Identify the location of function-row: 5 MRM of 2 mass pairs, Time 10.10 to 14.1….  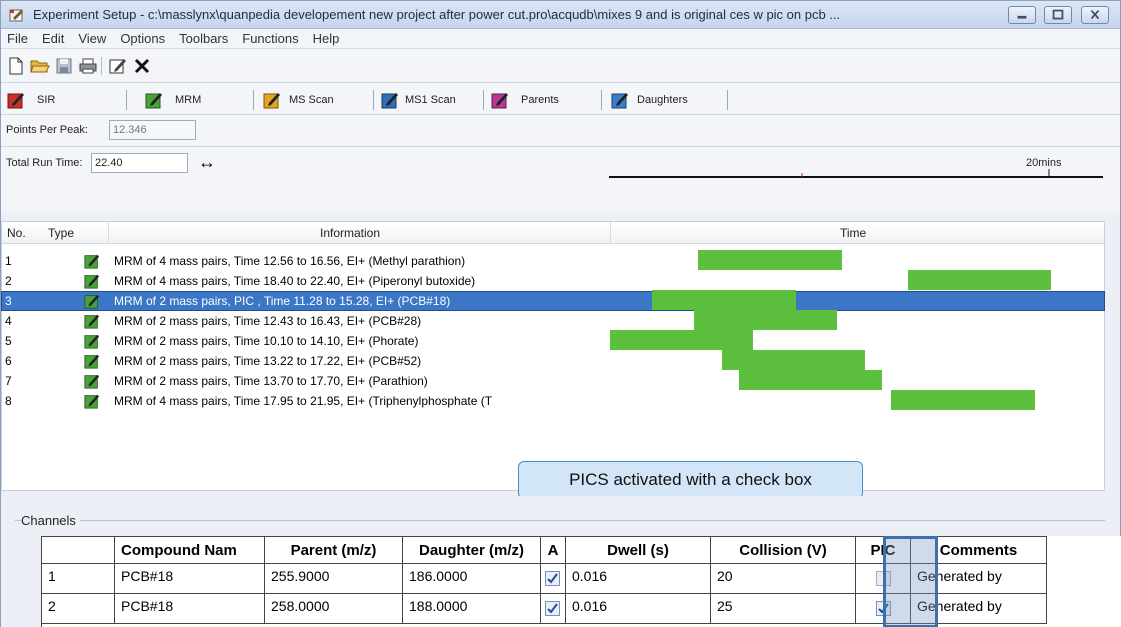
(553, 340).